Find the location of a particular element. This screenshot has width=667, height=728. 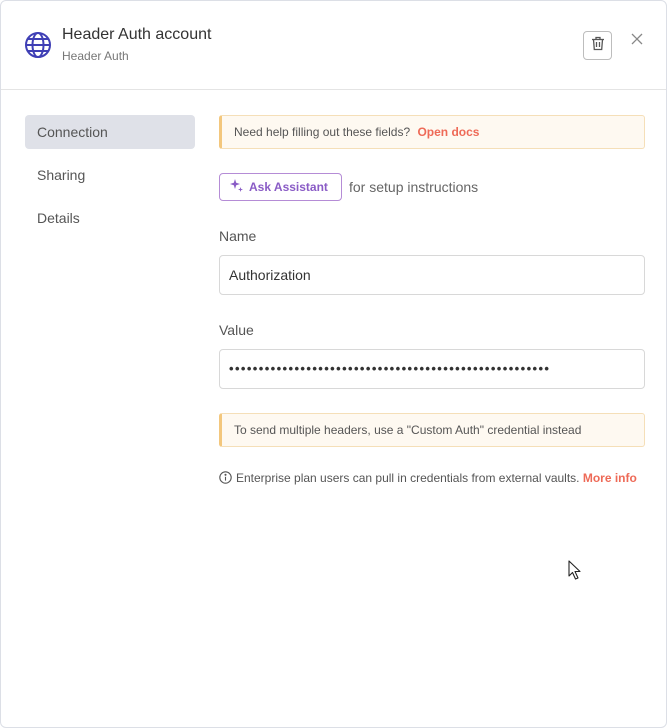

mouse-cursor-icon is located at coordinates (575, 573).